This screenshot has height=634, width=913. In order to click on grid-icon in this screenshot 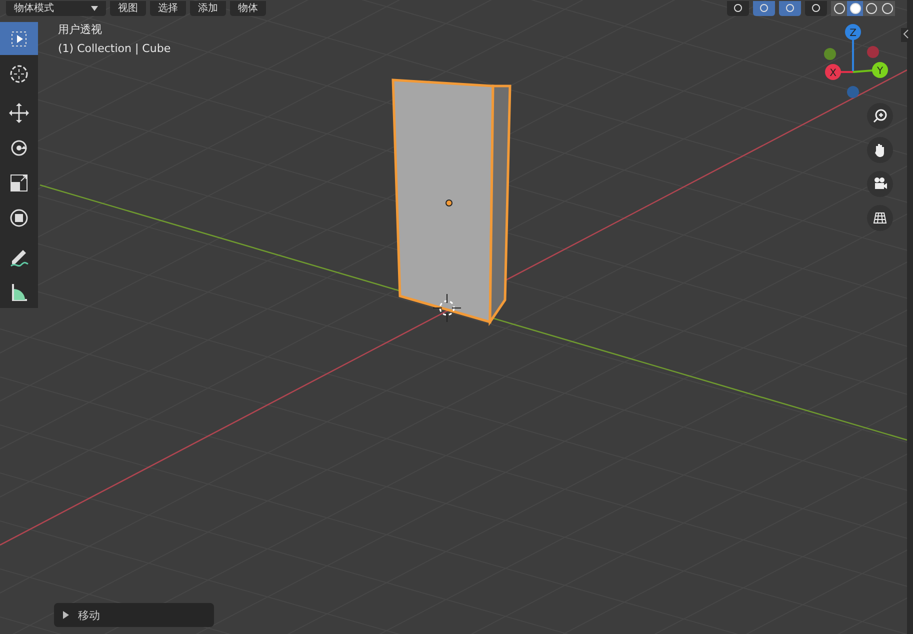, I will do `click(880, 218)`.